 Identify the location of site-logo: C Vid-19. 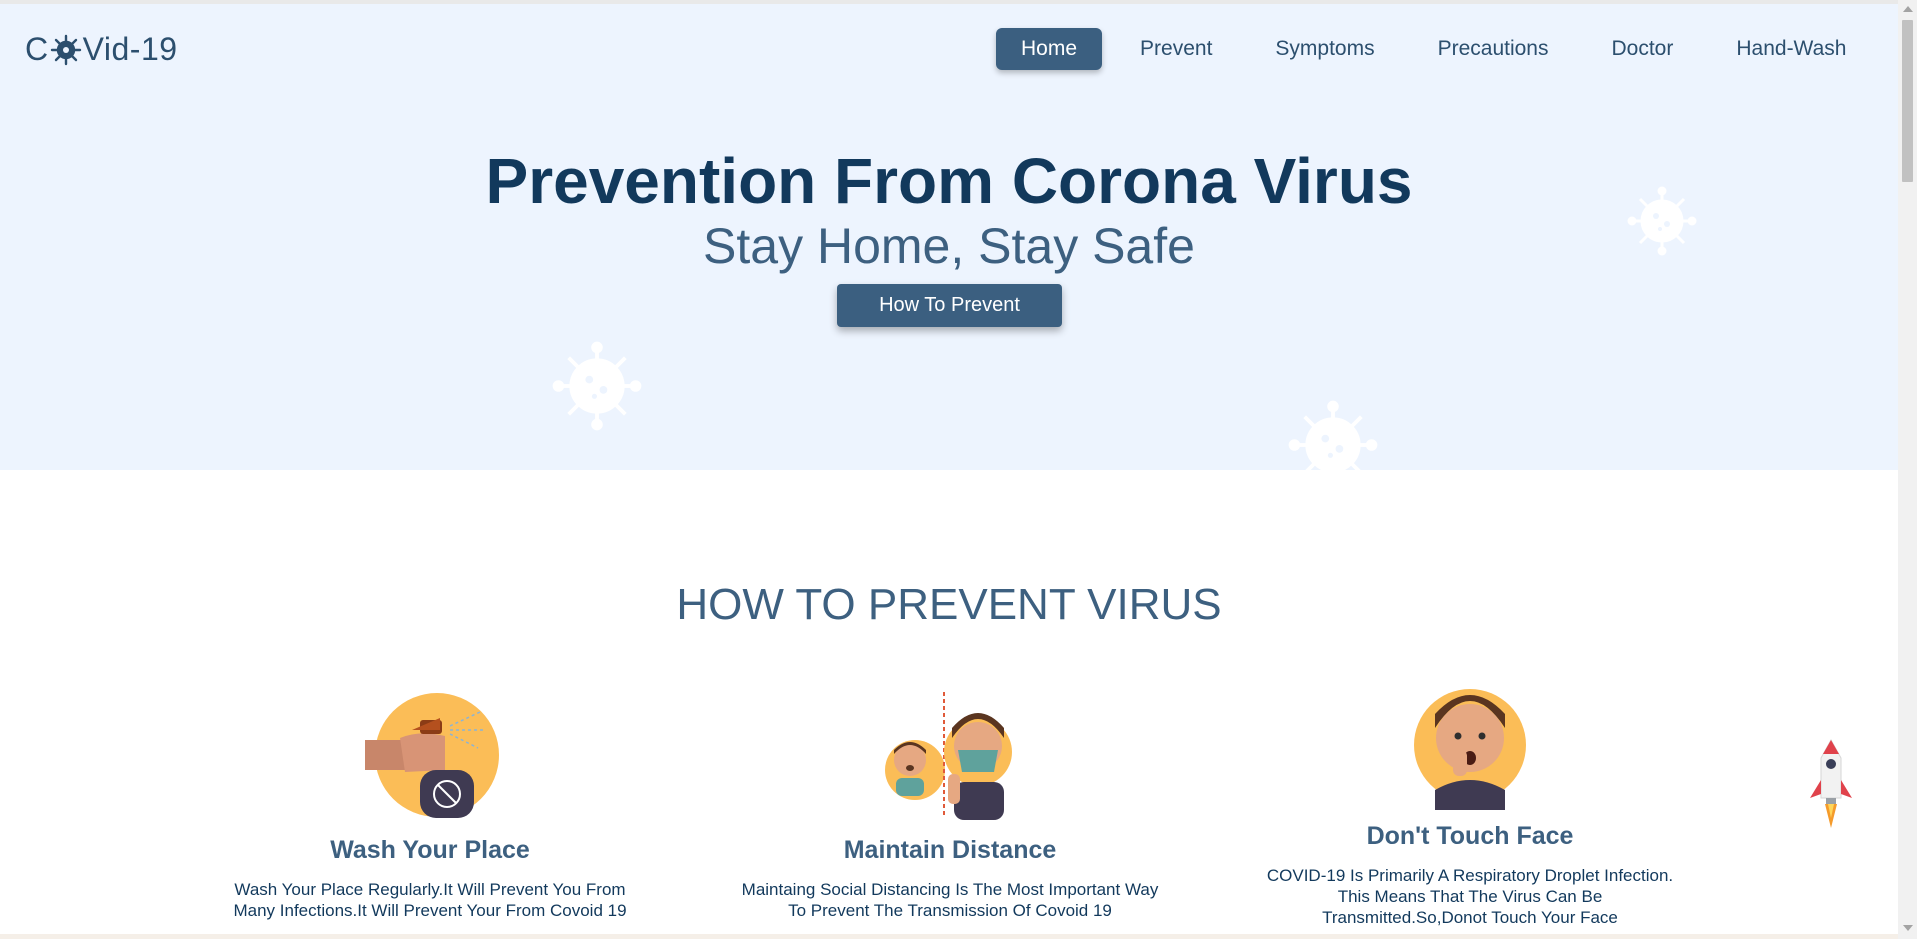
(101, 49).